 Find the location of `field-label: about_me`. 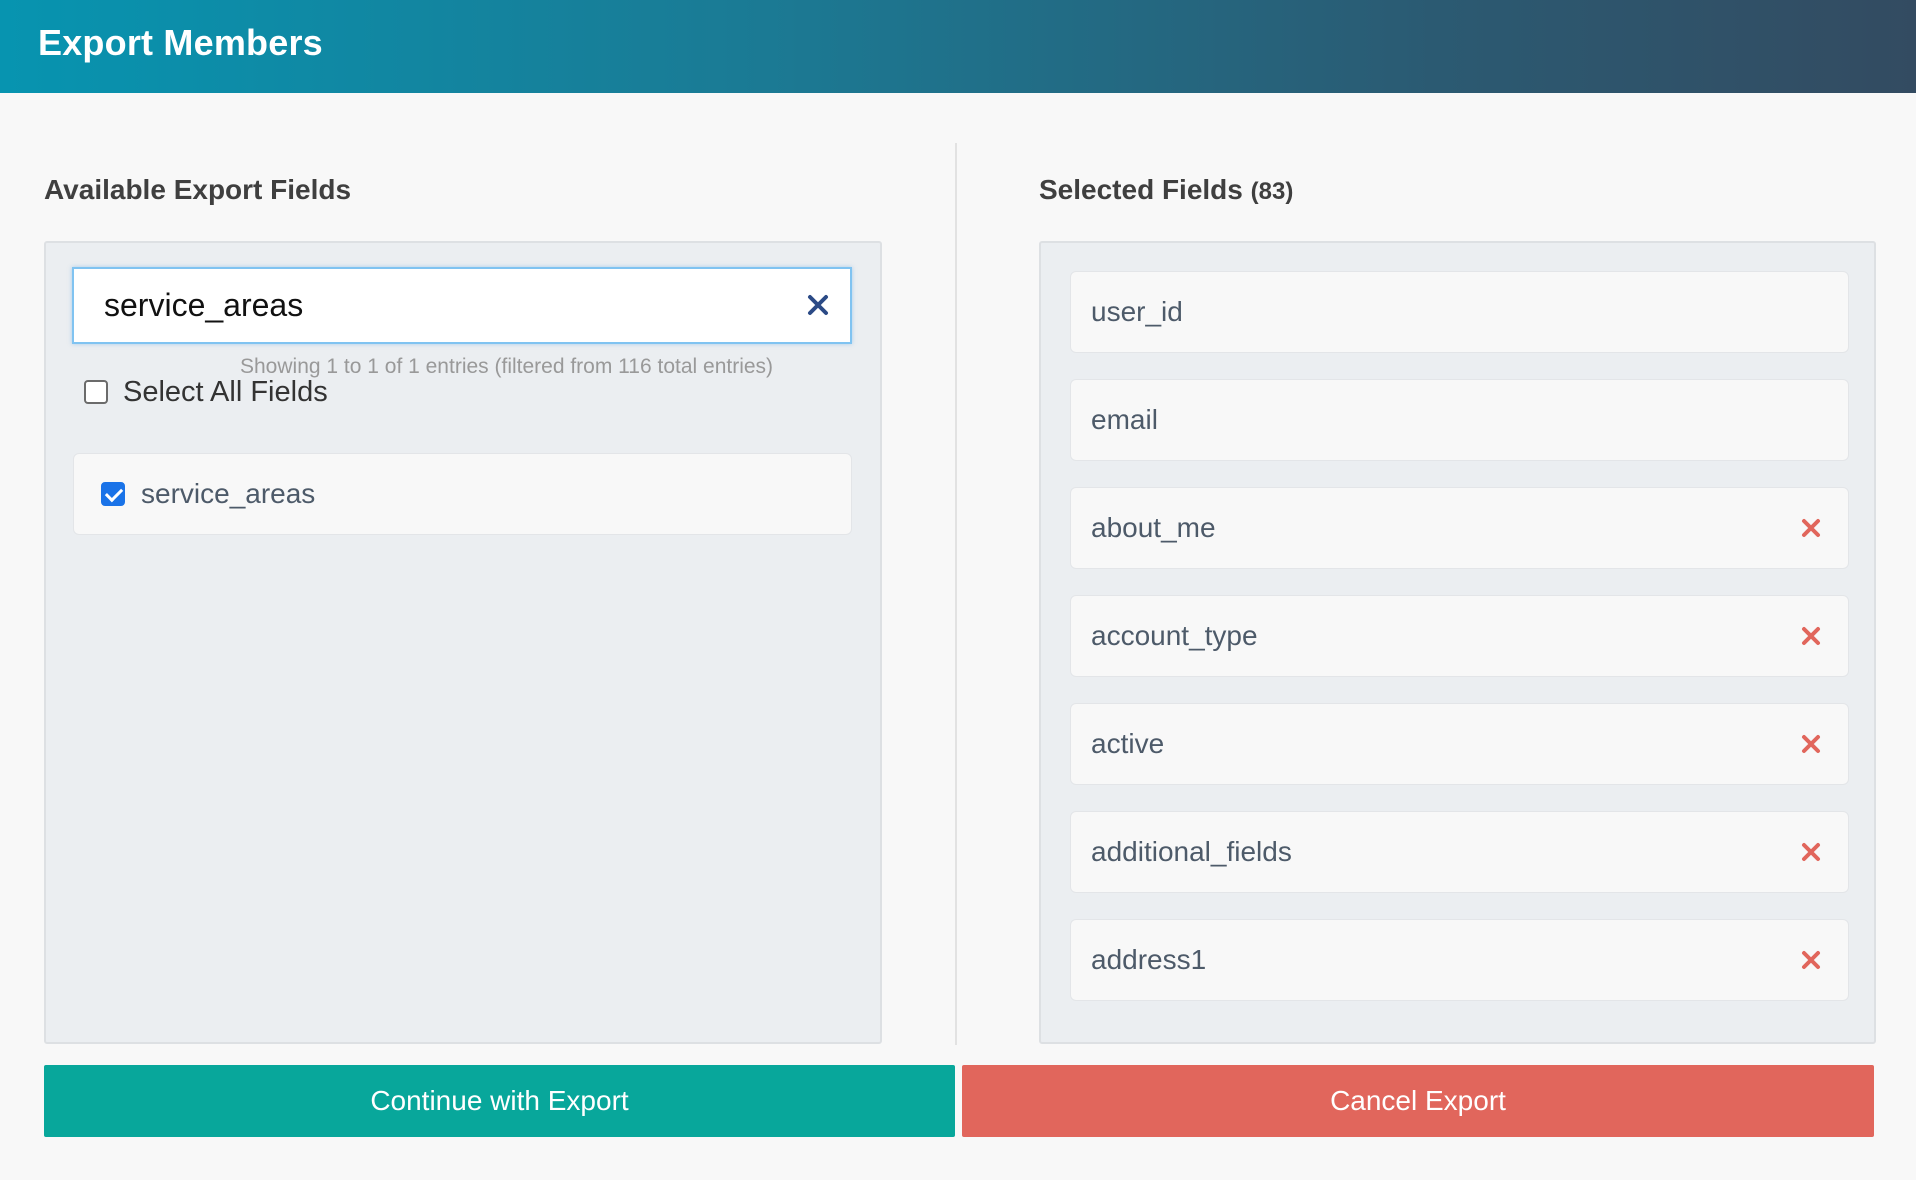

field-label: about_me is located at coordinates (1153, 527).